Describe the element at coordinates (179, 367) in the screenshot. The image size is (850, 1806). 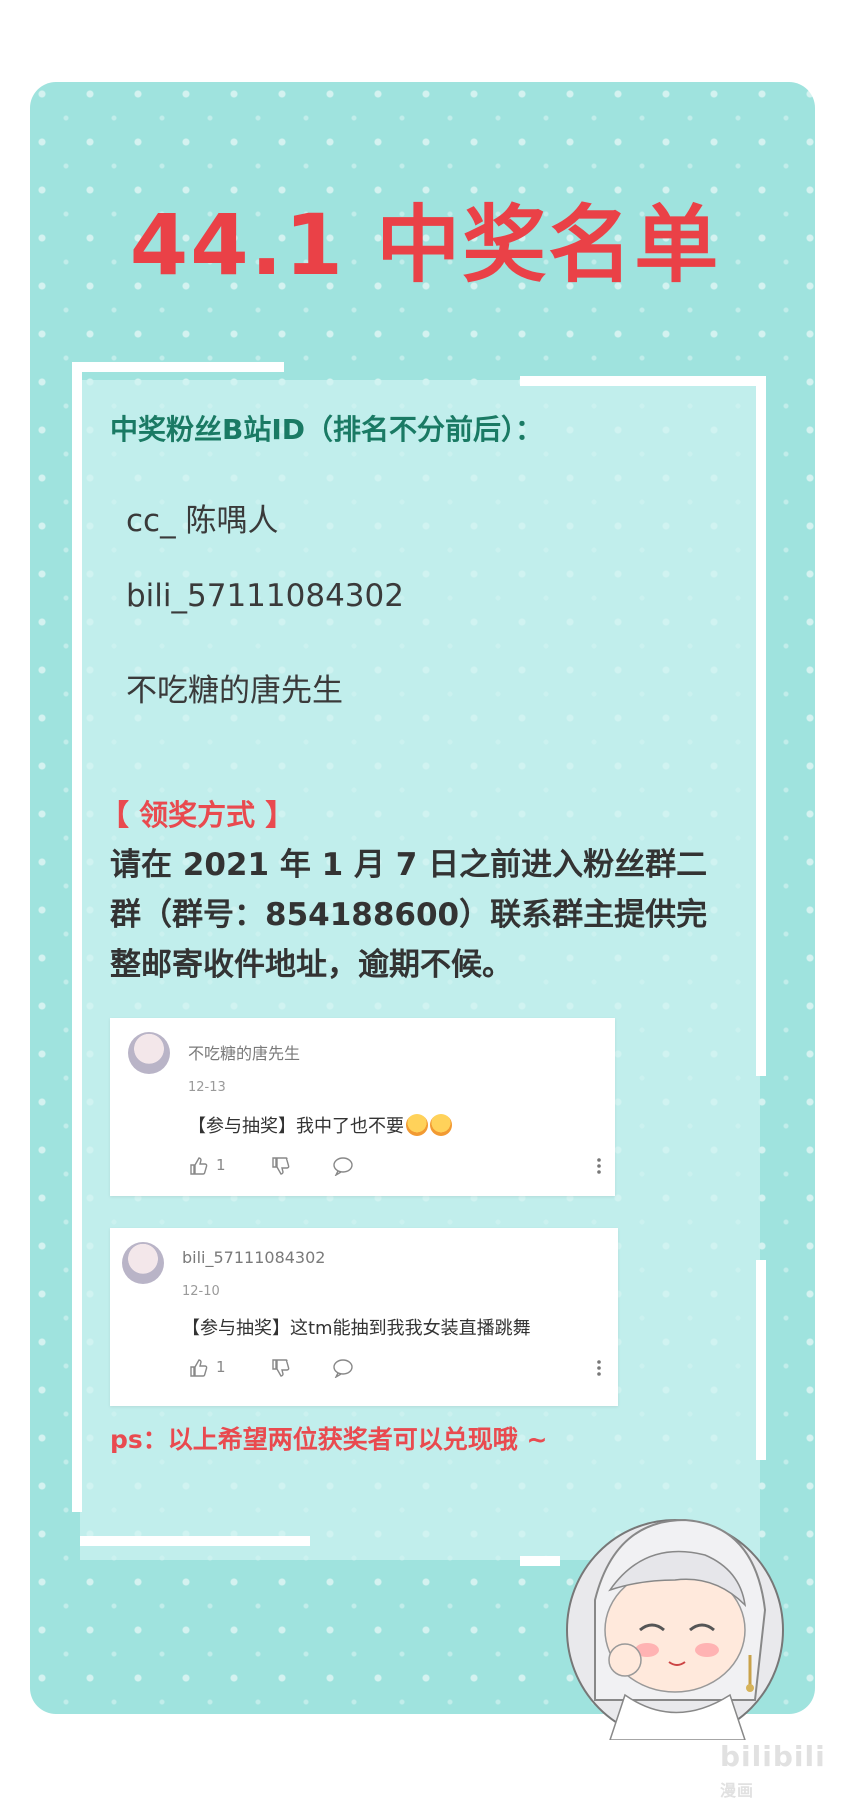
I see `frame-top-left` at that location.